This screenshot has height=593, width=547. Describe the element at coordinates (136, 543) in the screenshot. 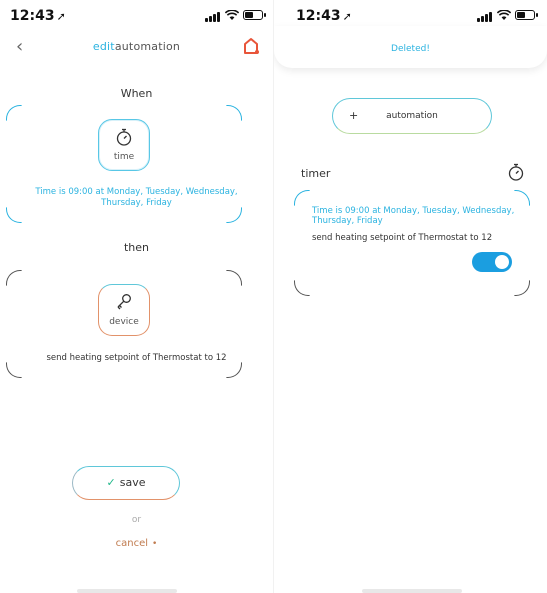

I see `cancel-link: cancel •` at that location.